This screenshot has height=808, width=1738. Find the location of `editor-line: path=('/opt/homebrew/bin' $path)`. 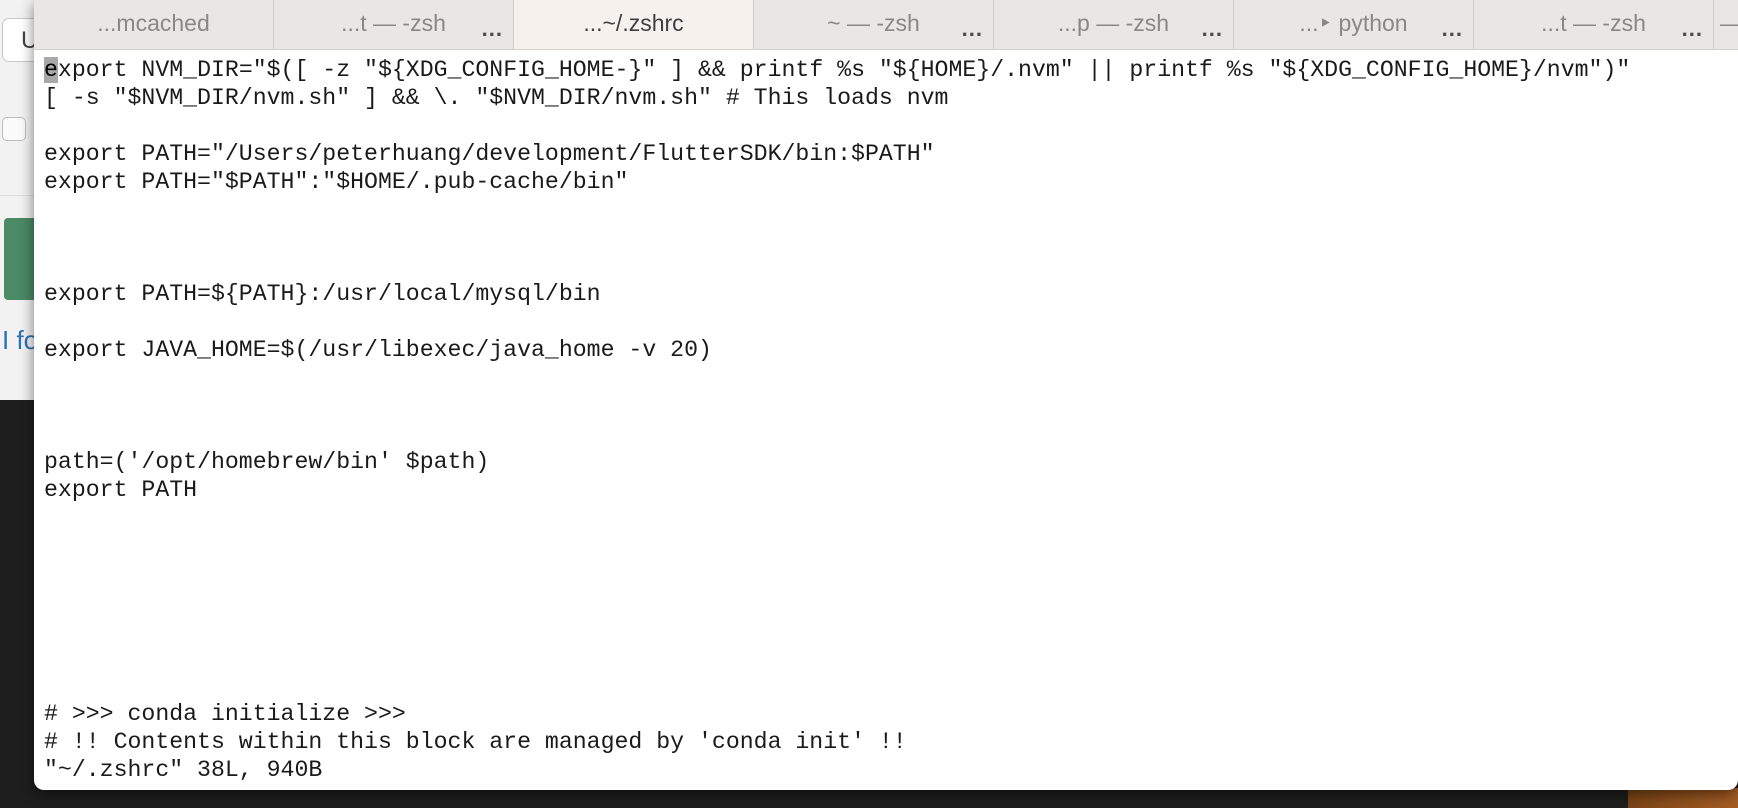

editor-line: path=('/opt/homebrew/bin' $path) is located at coordinates (267, 462).